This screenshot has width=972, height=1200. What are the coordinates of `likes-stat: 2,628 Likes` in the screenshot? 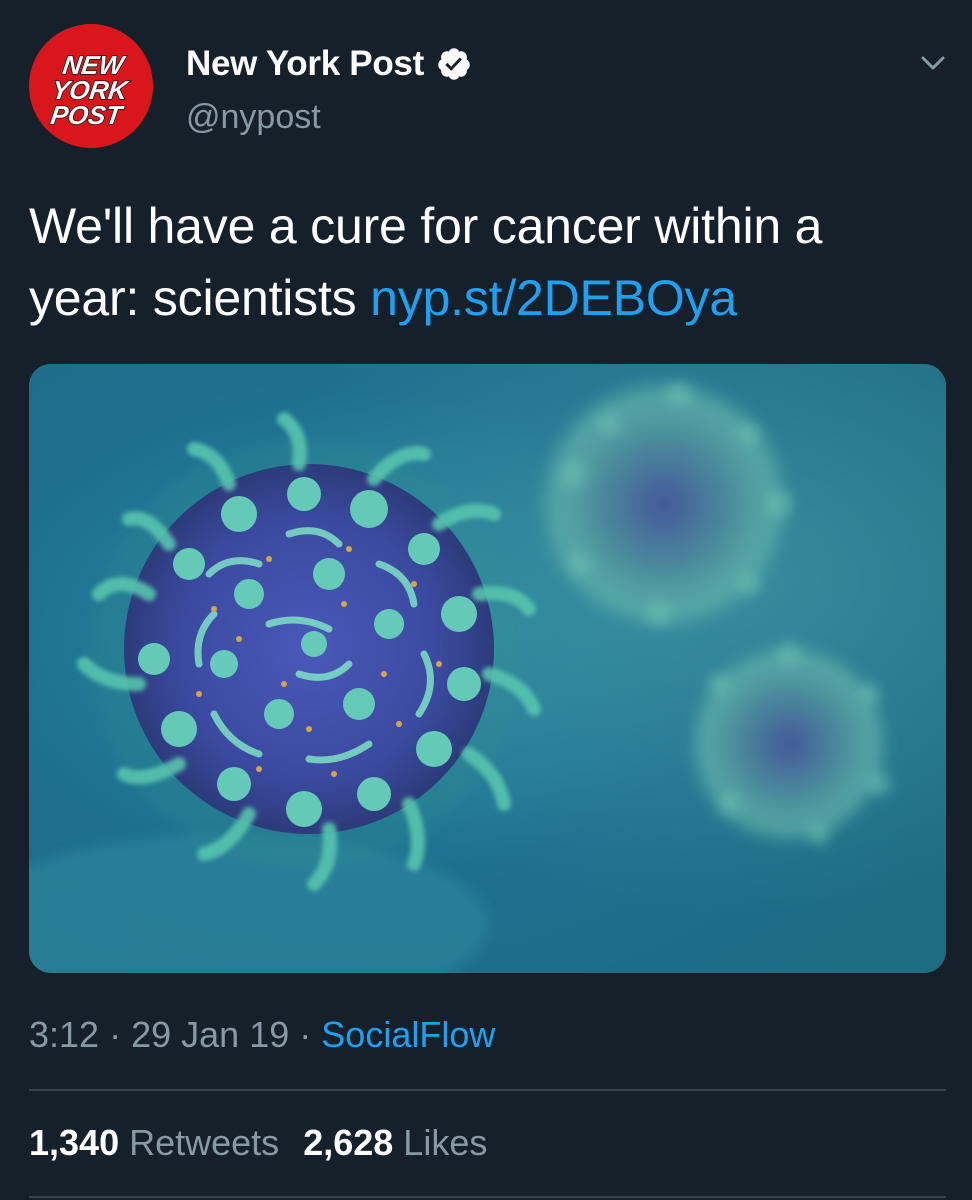 It's located at (395, 1142).